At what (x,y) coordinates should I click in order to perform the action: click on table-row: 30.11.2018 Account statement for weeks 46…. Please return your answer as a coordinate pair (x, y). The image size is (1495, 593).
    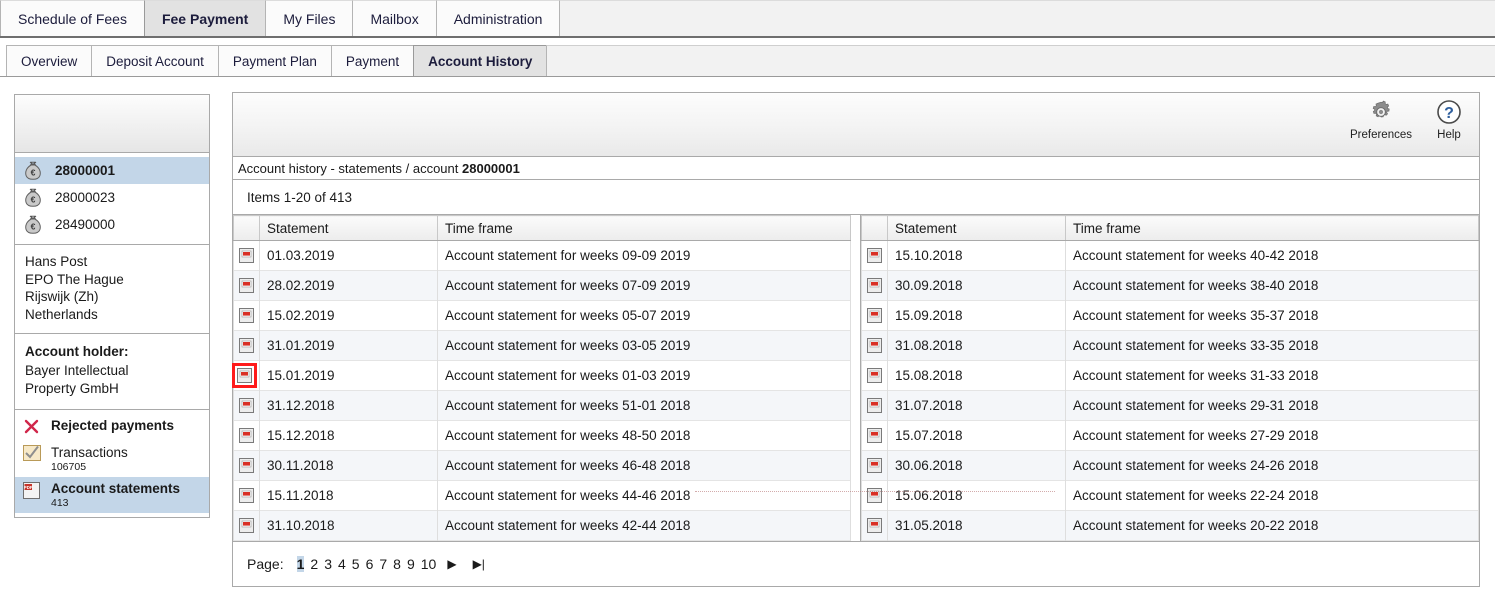
    Looking at the image, I should click on (542, 465).